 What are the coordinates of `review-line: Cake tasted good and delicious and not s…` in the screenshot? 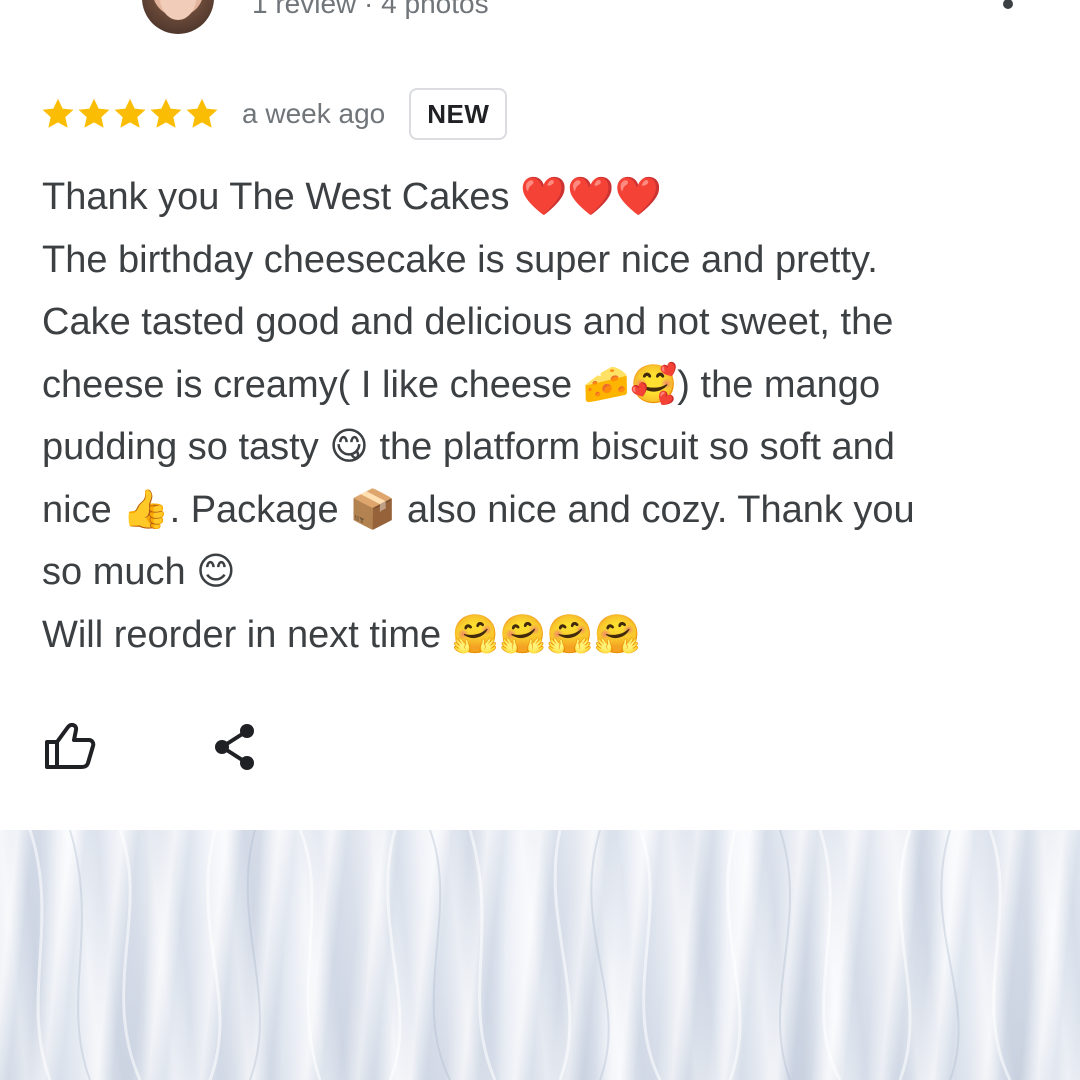 It's located at (468, 322).